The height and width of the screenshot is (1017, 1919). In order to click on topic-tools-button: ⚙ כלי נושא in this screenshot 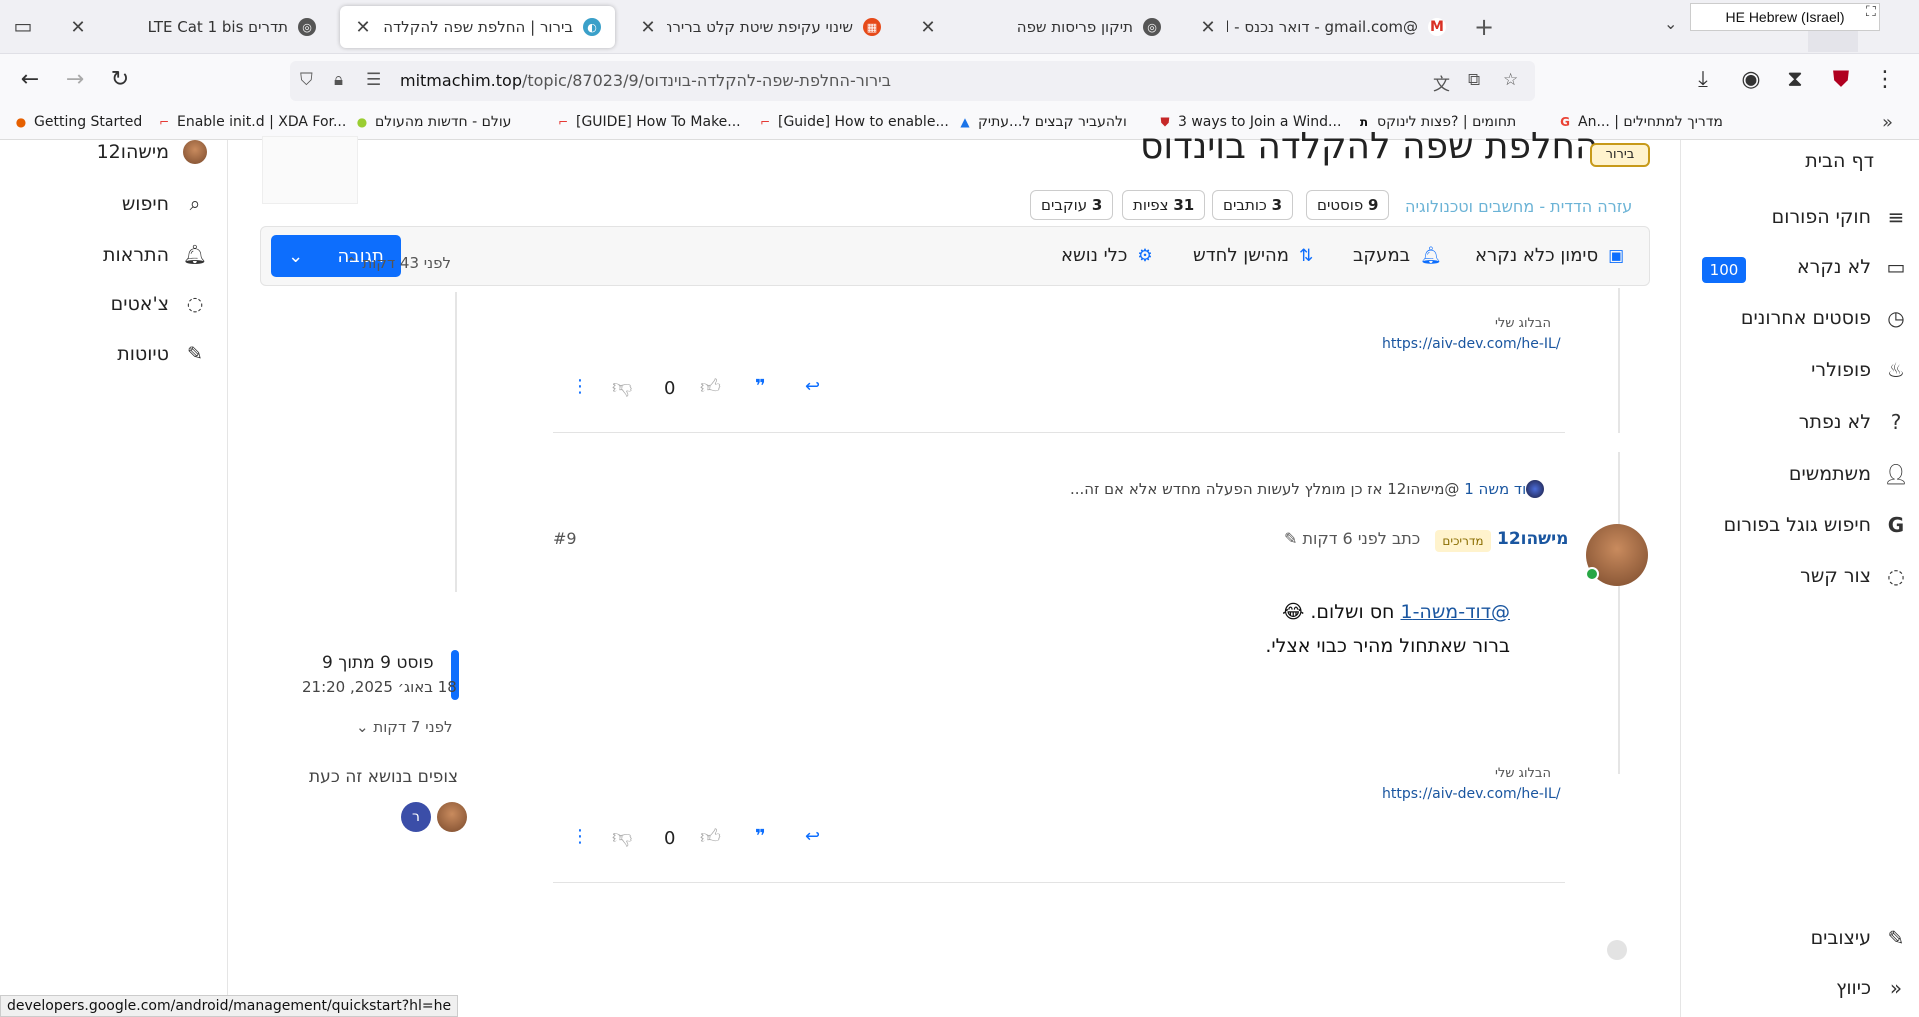, I will do `click(1107, 255)`.